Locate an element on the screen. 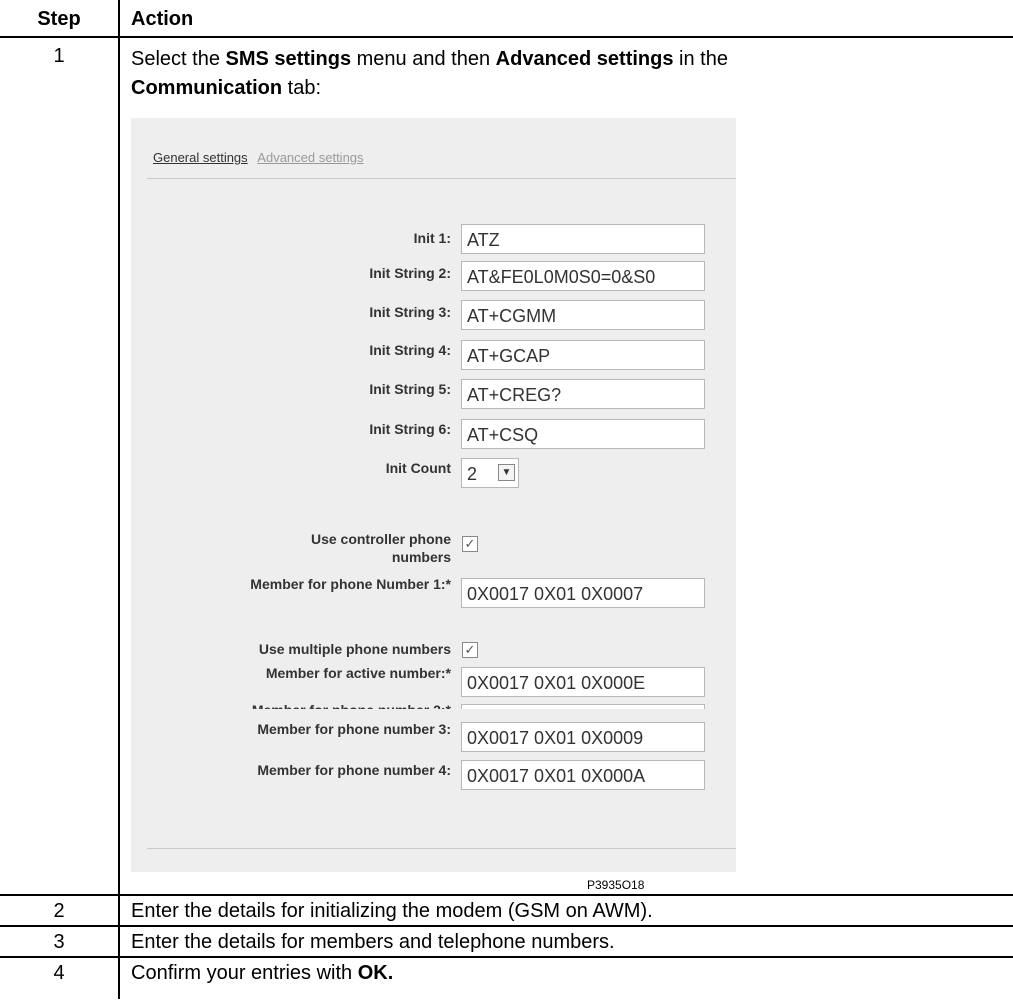 This screenshot has height=1001, width=1013. settings-tabs: General settings Advanced settings is located at coordinates (258, 157).